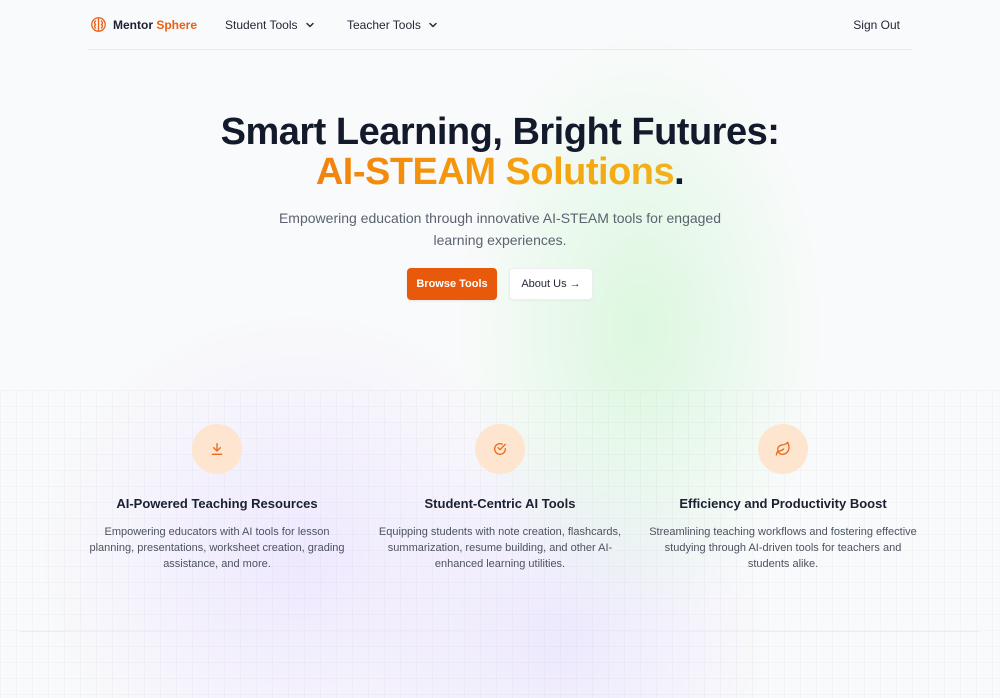  I want to click on download-icon, so click(217, 449).